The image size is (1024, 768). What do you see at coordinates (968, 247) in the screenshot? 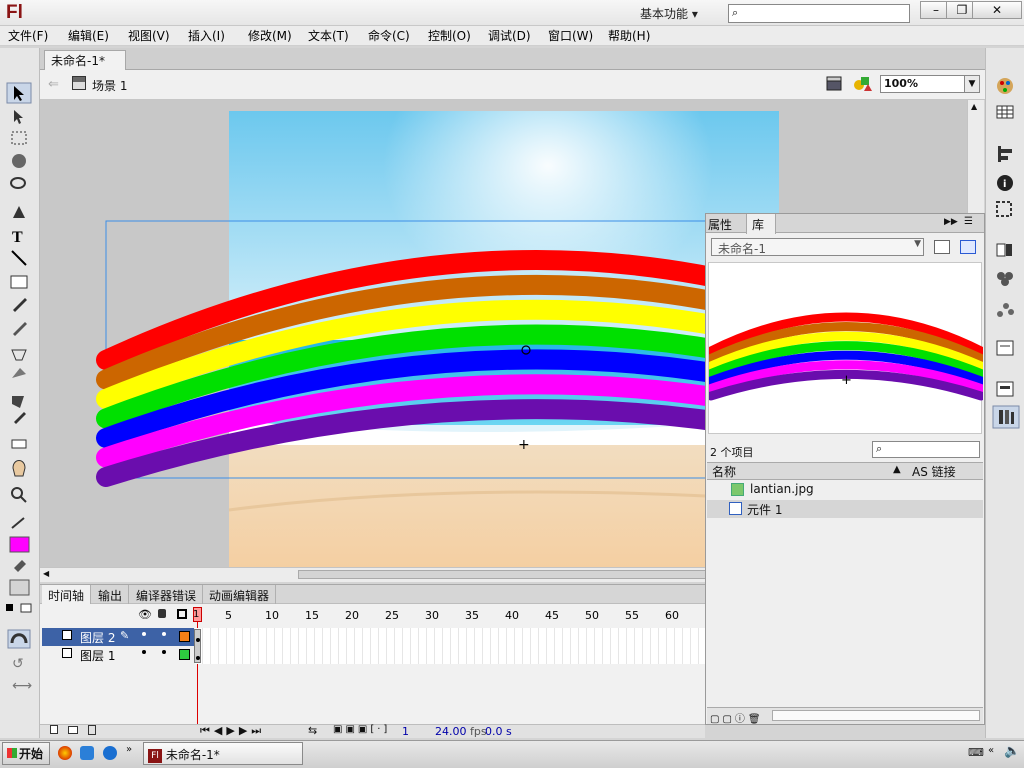
I see `new-library-panel-icon` at bounding box center [968, 247].